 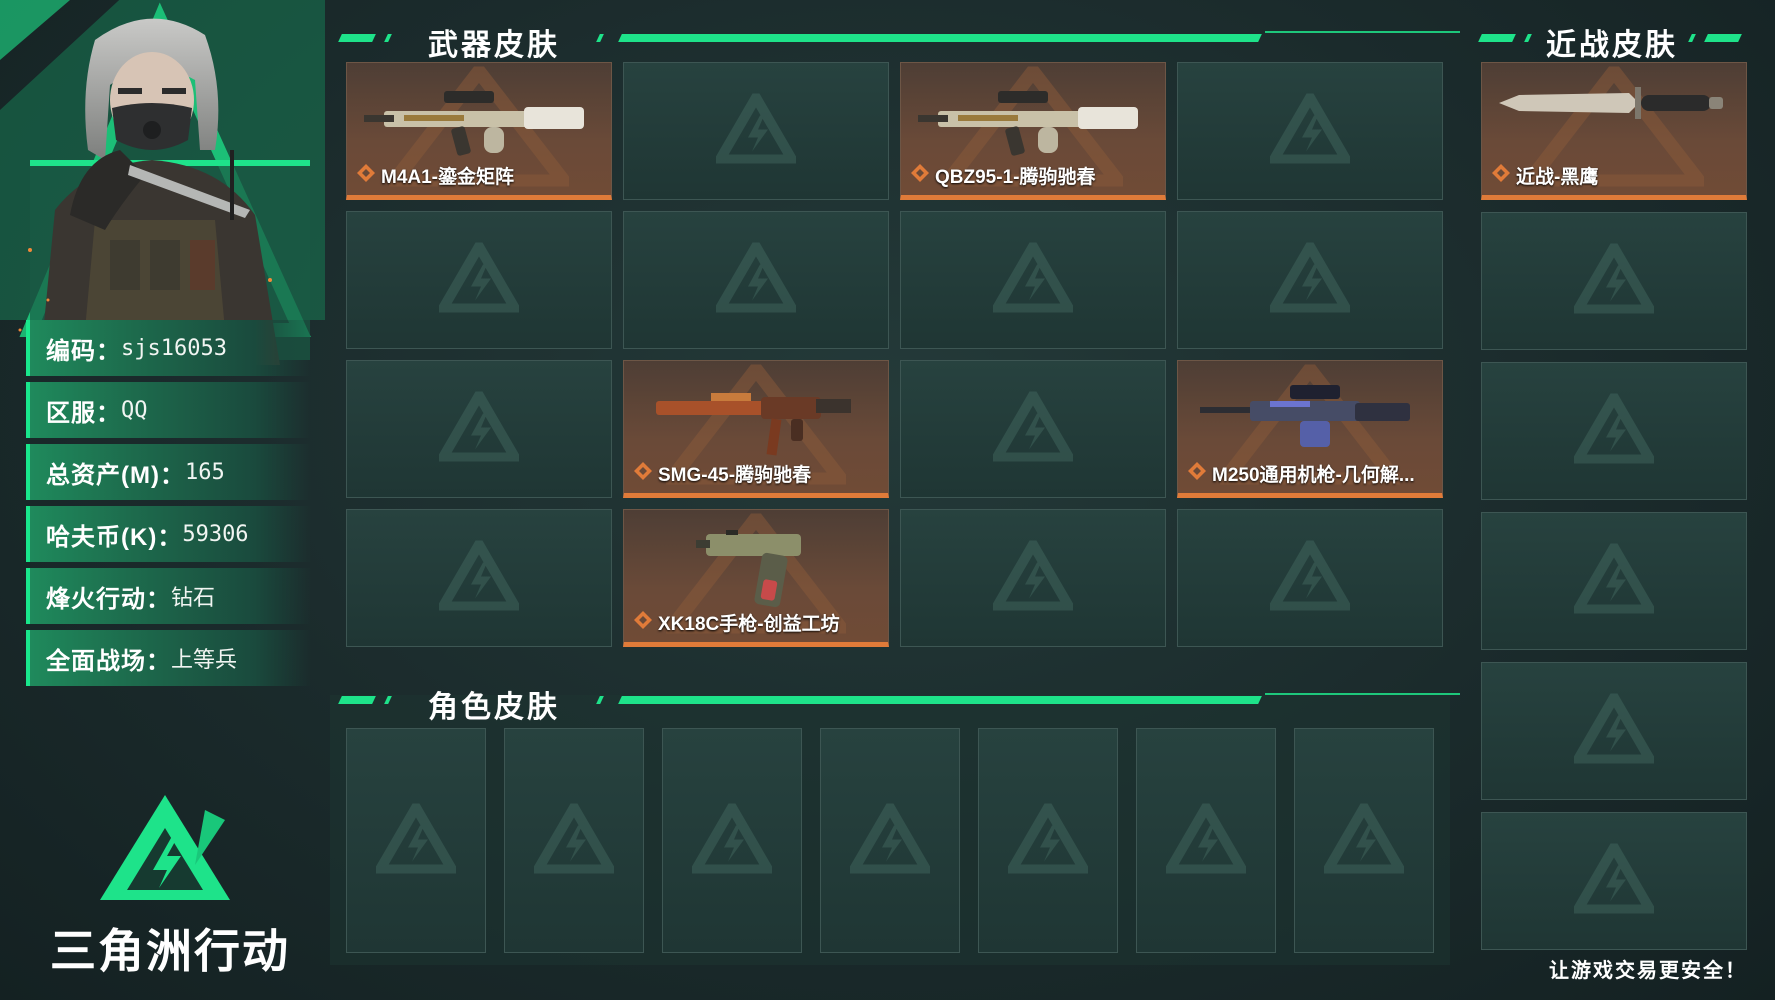 What do you see at coordinates (899, 40) in the screenshot?
I see `weapon-section-header: 武器皮肤` at bounding box center [899, 40].